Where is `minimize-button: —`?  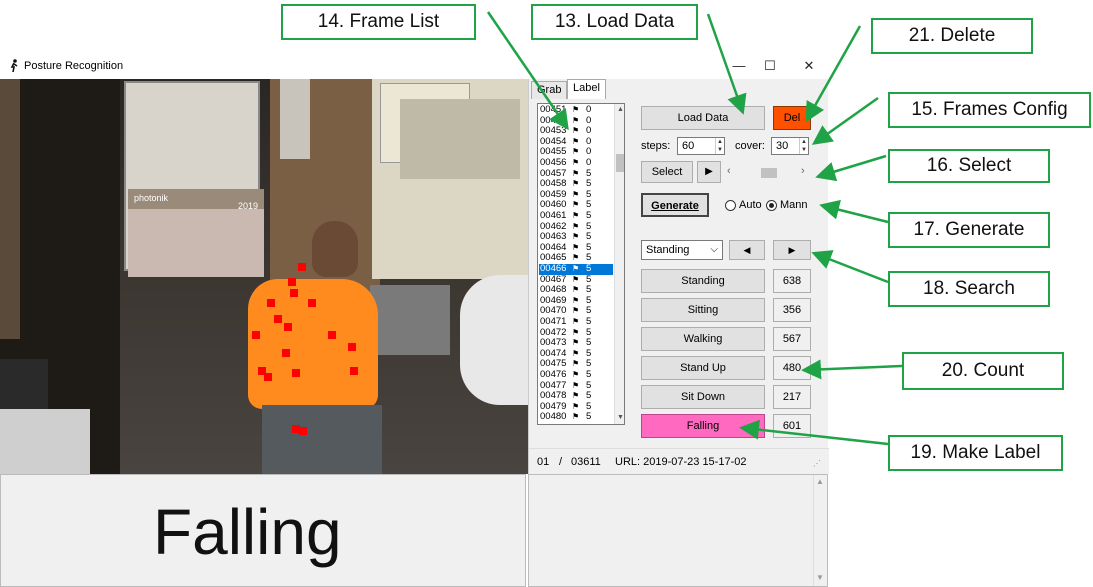 minimize-button: — is located at coordinates (739, 66).